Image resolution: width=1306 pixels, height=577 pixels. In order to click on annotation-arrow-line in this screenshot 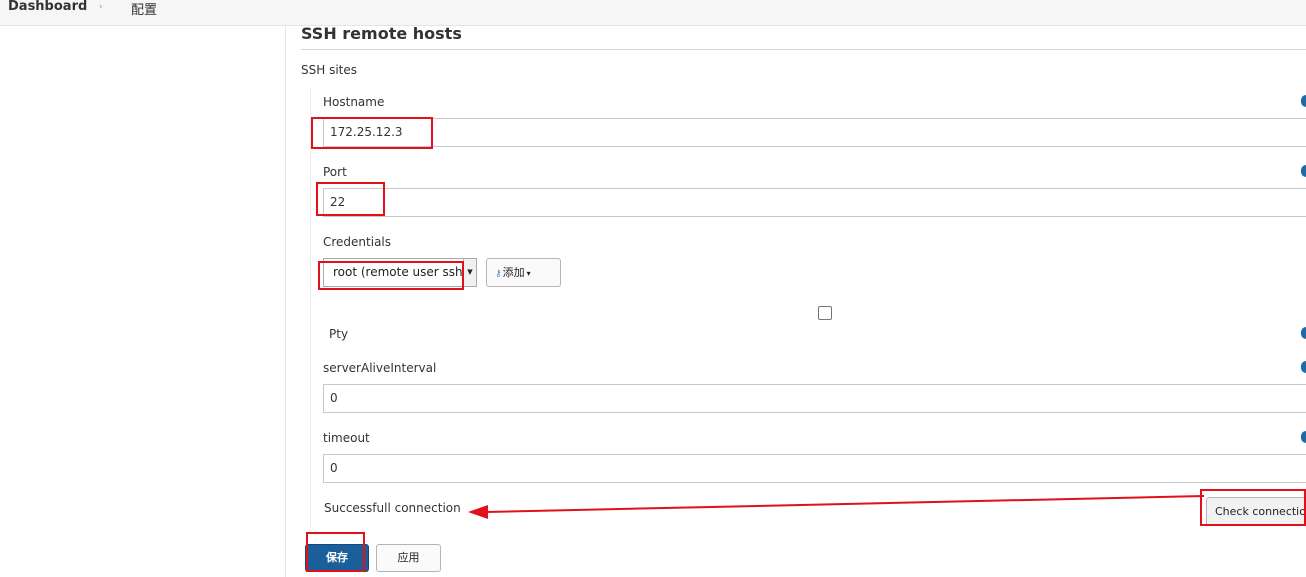, I will do `click(845, 504)`.